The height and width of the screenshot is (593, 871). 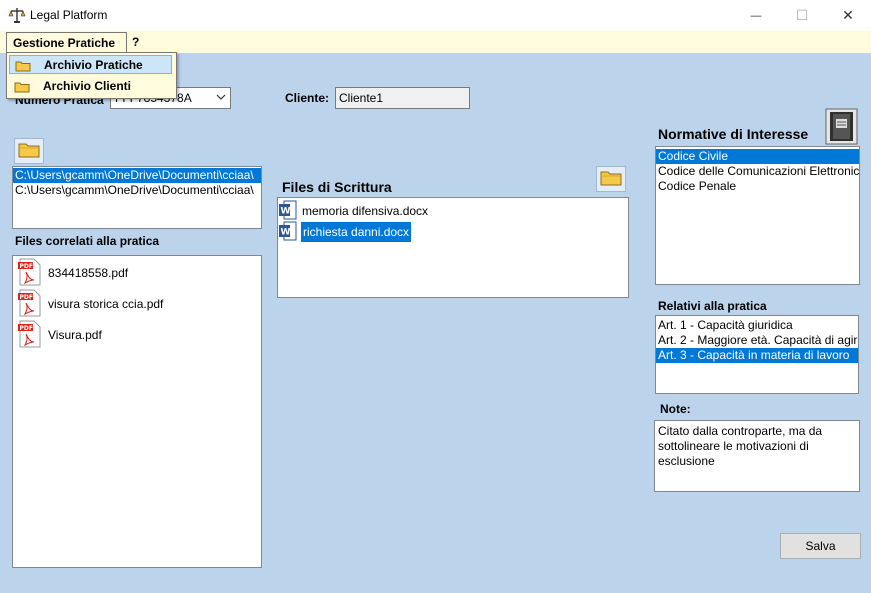 What do you see at coordinates (757, 325) in the screenshot?
I see `list-item: Art. 1 - Capacità giuridica` at bounding box center [757, 325].